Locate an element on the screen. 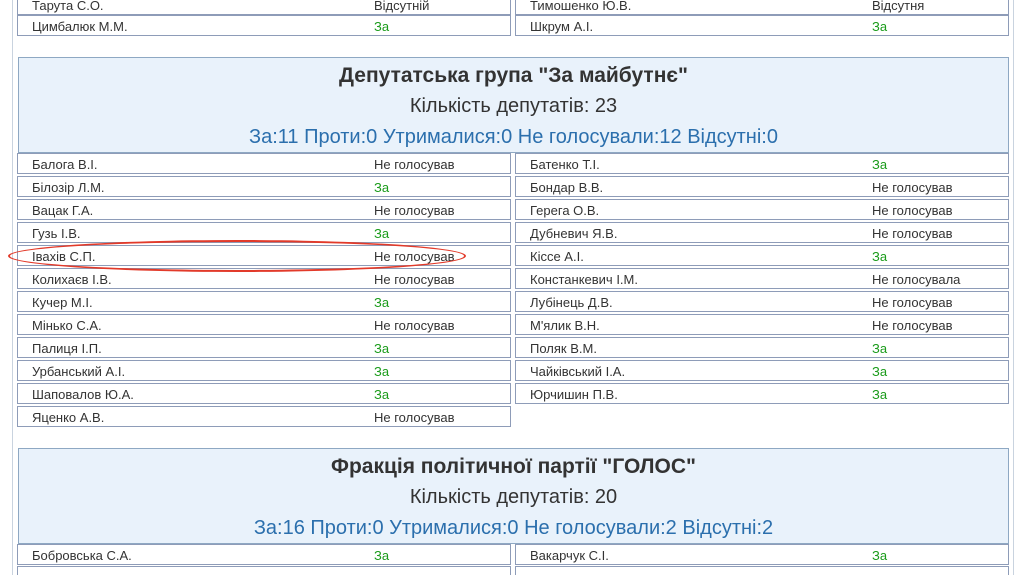 Image resolution: width=1024 pixels, height=575 pixels. deputy-name: Кучер М.І. is located at coordinates (62, 302).